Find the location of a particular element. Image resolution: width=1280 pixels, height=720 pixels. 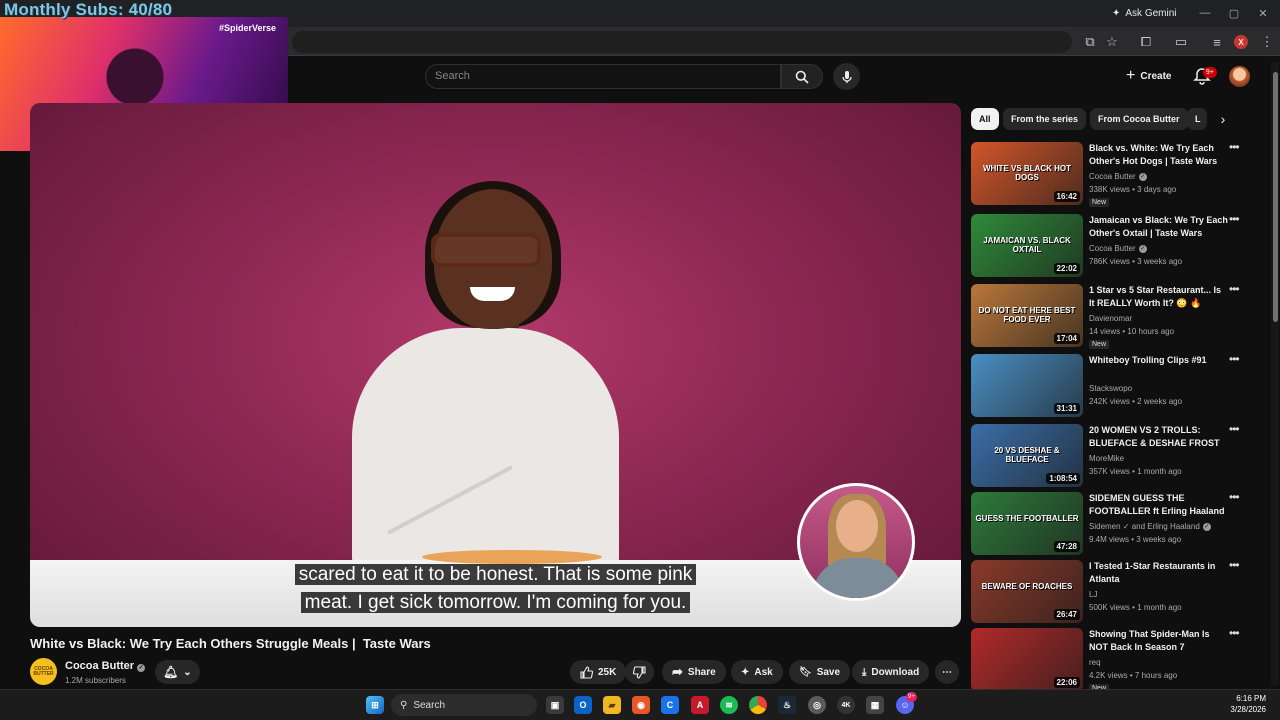

search-button is located at coordinates (802, 76).